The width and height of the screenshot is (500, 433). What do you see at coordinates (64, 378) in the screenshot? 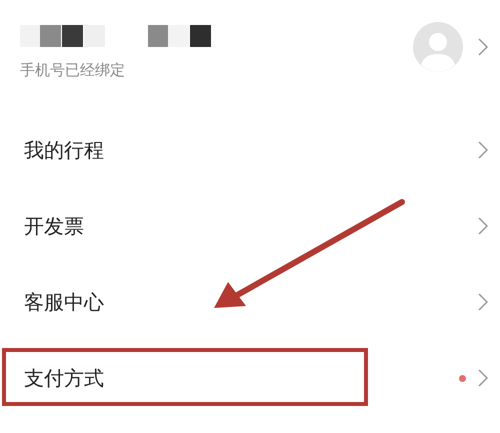
I see `menu-item: 支付方式` at bounding box center [64, 378].